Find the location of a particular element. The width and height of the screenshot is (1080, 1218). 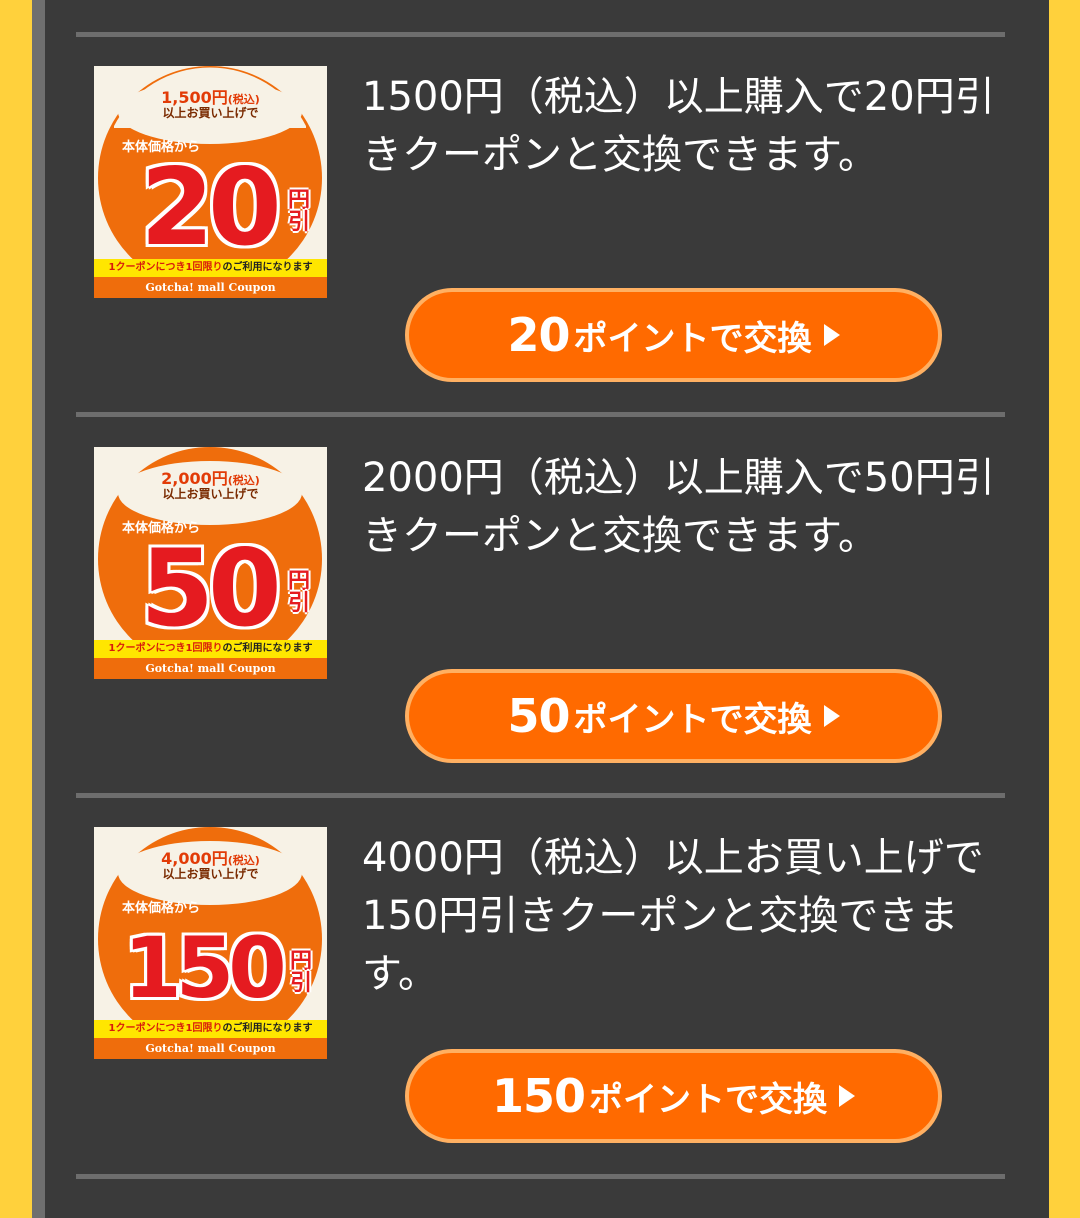

coupon-description: 1500円（税込）以上購入で20円引きクーポンと交換できます。 is located at coordinates (678, 126).